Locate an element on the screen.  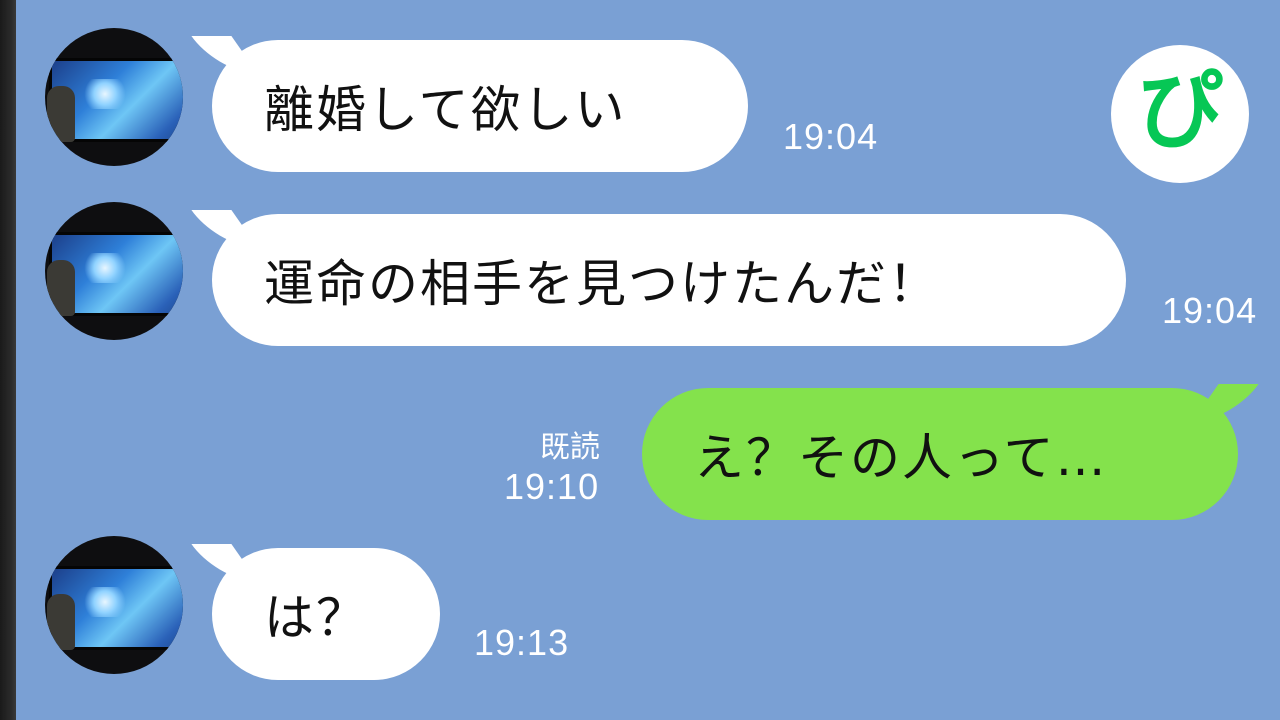
message-bubble-incoming: 離婚して欲しい is located at coordinates (480, 106).